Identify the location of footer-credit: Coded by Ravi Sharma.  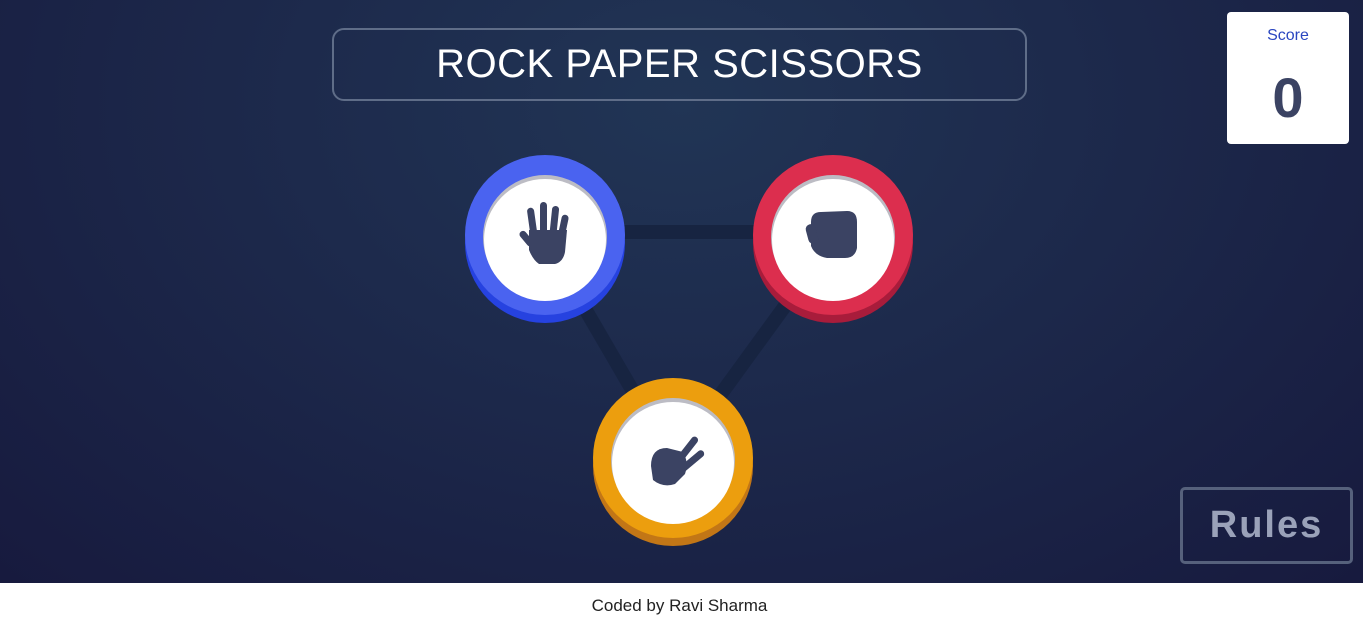
(679, 605).